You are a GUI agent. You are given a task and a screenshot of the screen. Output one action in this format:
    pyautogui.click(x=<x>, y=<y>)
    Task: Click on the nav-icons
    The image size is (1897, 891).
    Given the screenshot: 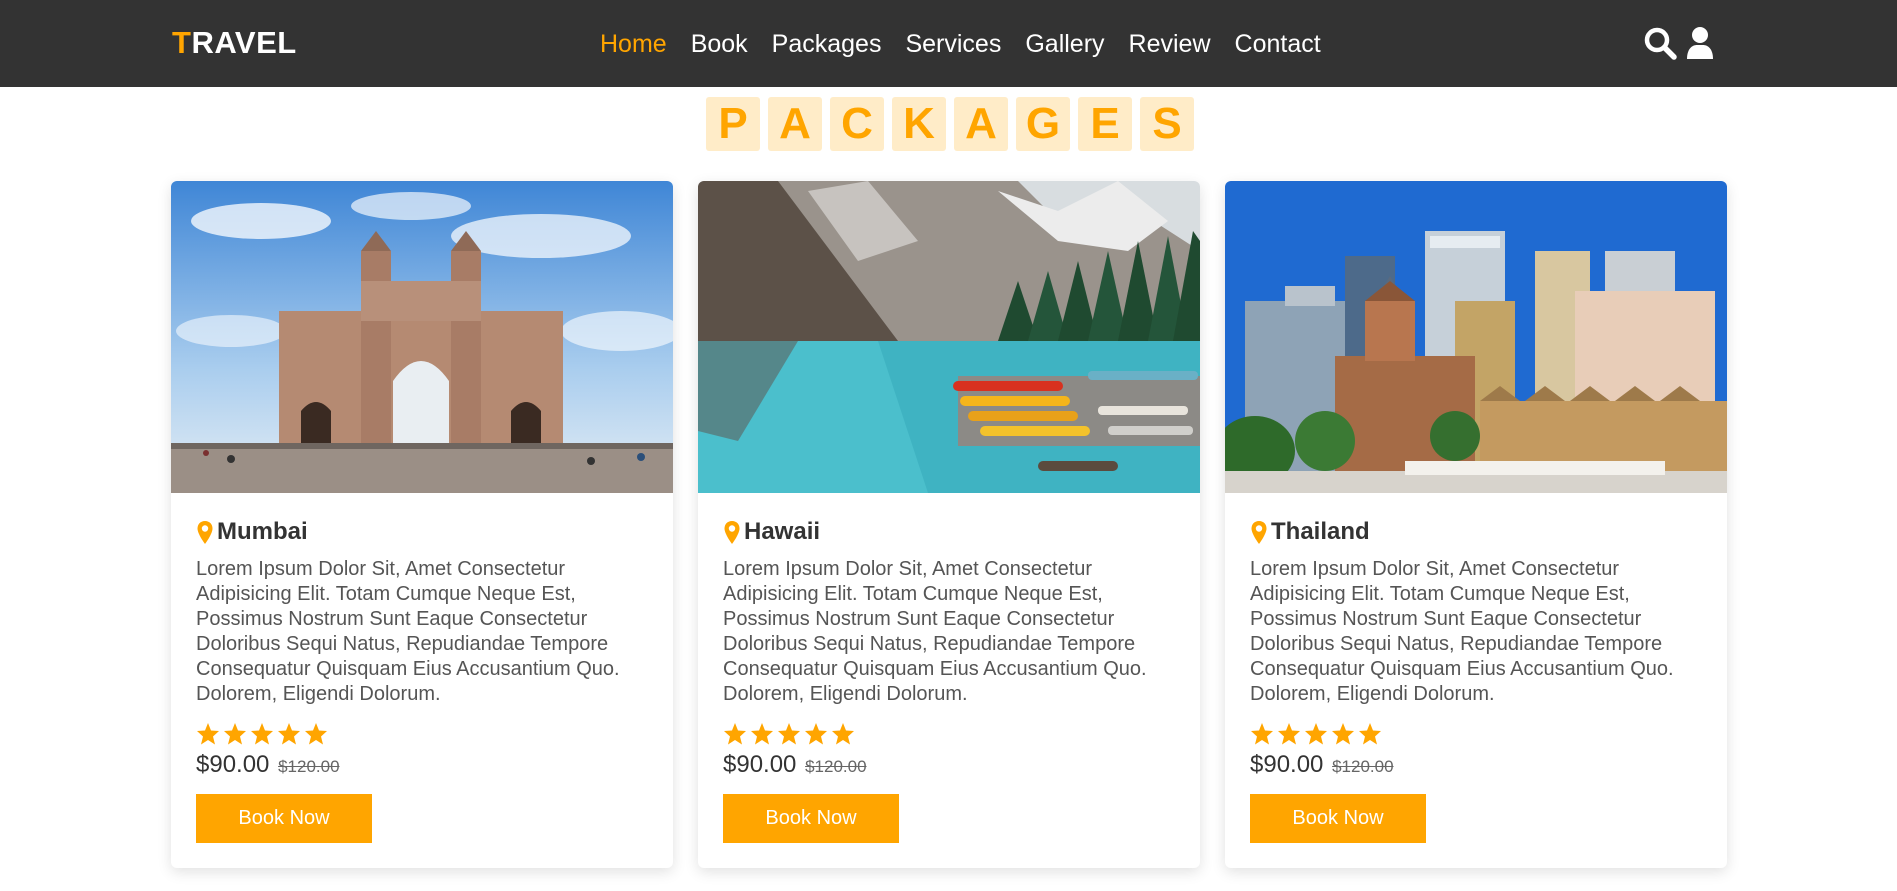 What is the action you would take?
    pyautogui.click(x=1685, y=43)
    